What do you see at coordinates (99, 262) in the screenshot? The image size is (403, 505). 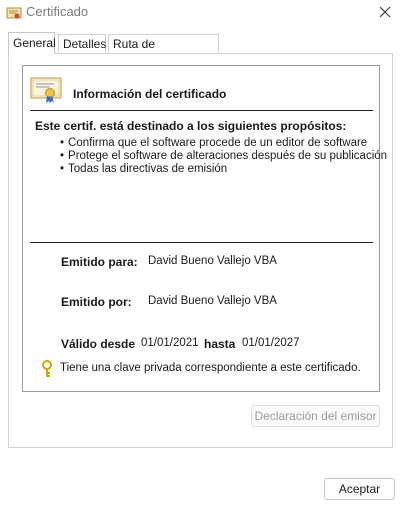 I see `issued-to-label: Emitido para:` at bounding box center [99, 262].